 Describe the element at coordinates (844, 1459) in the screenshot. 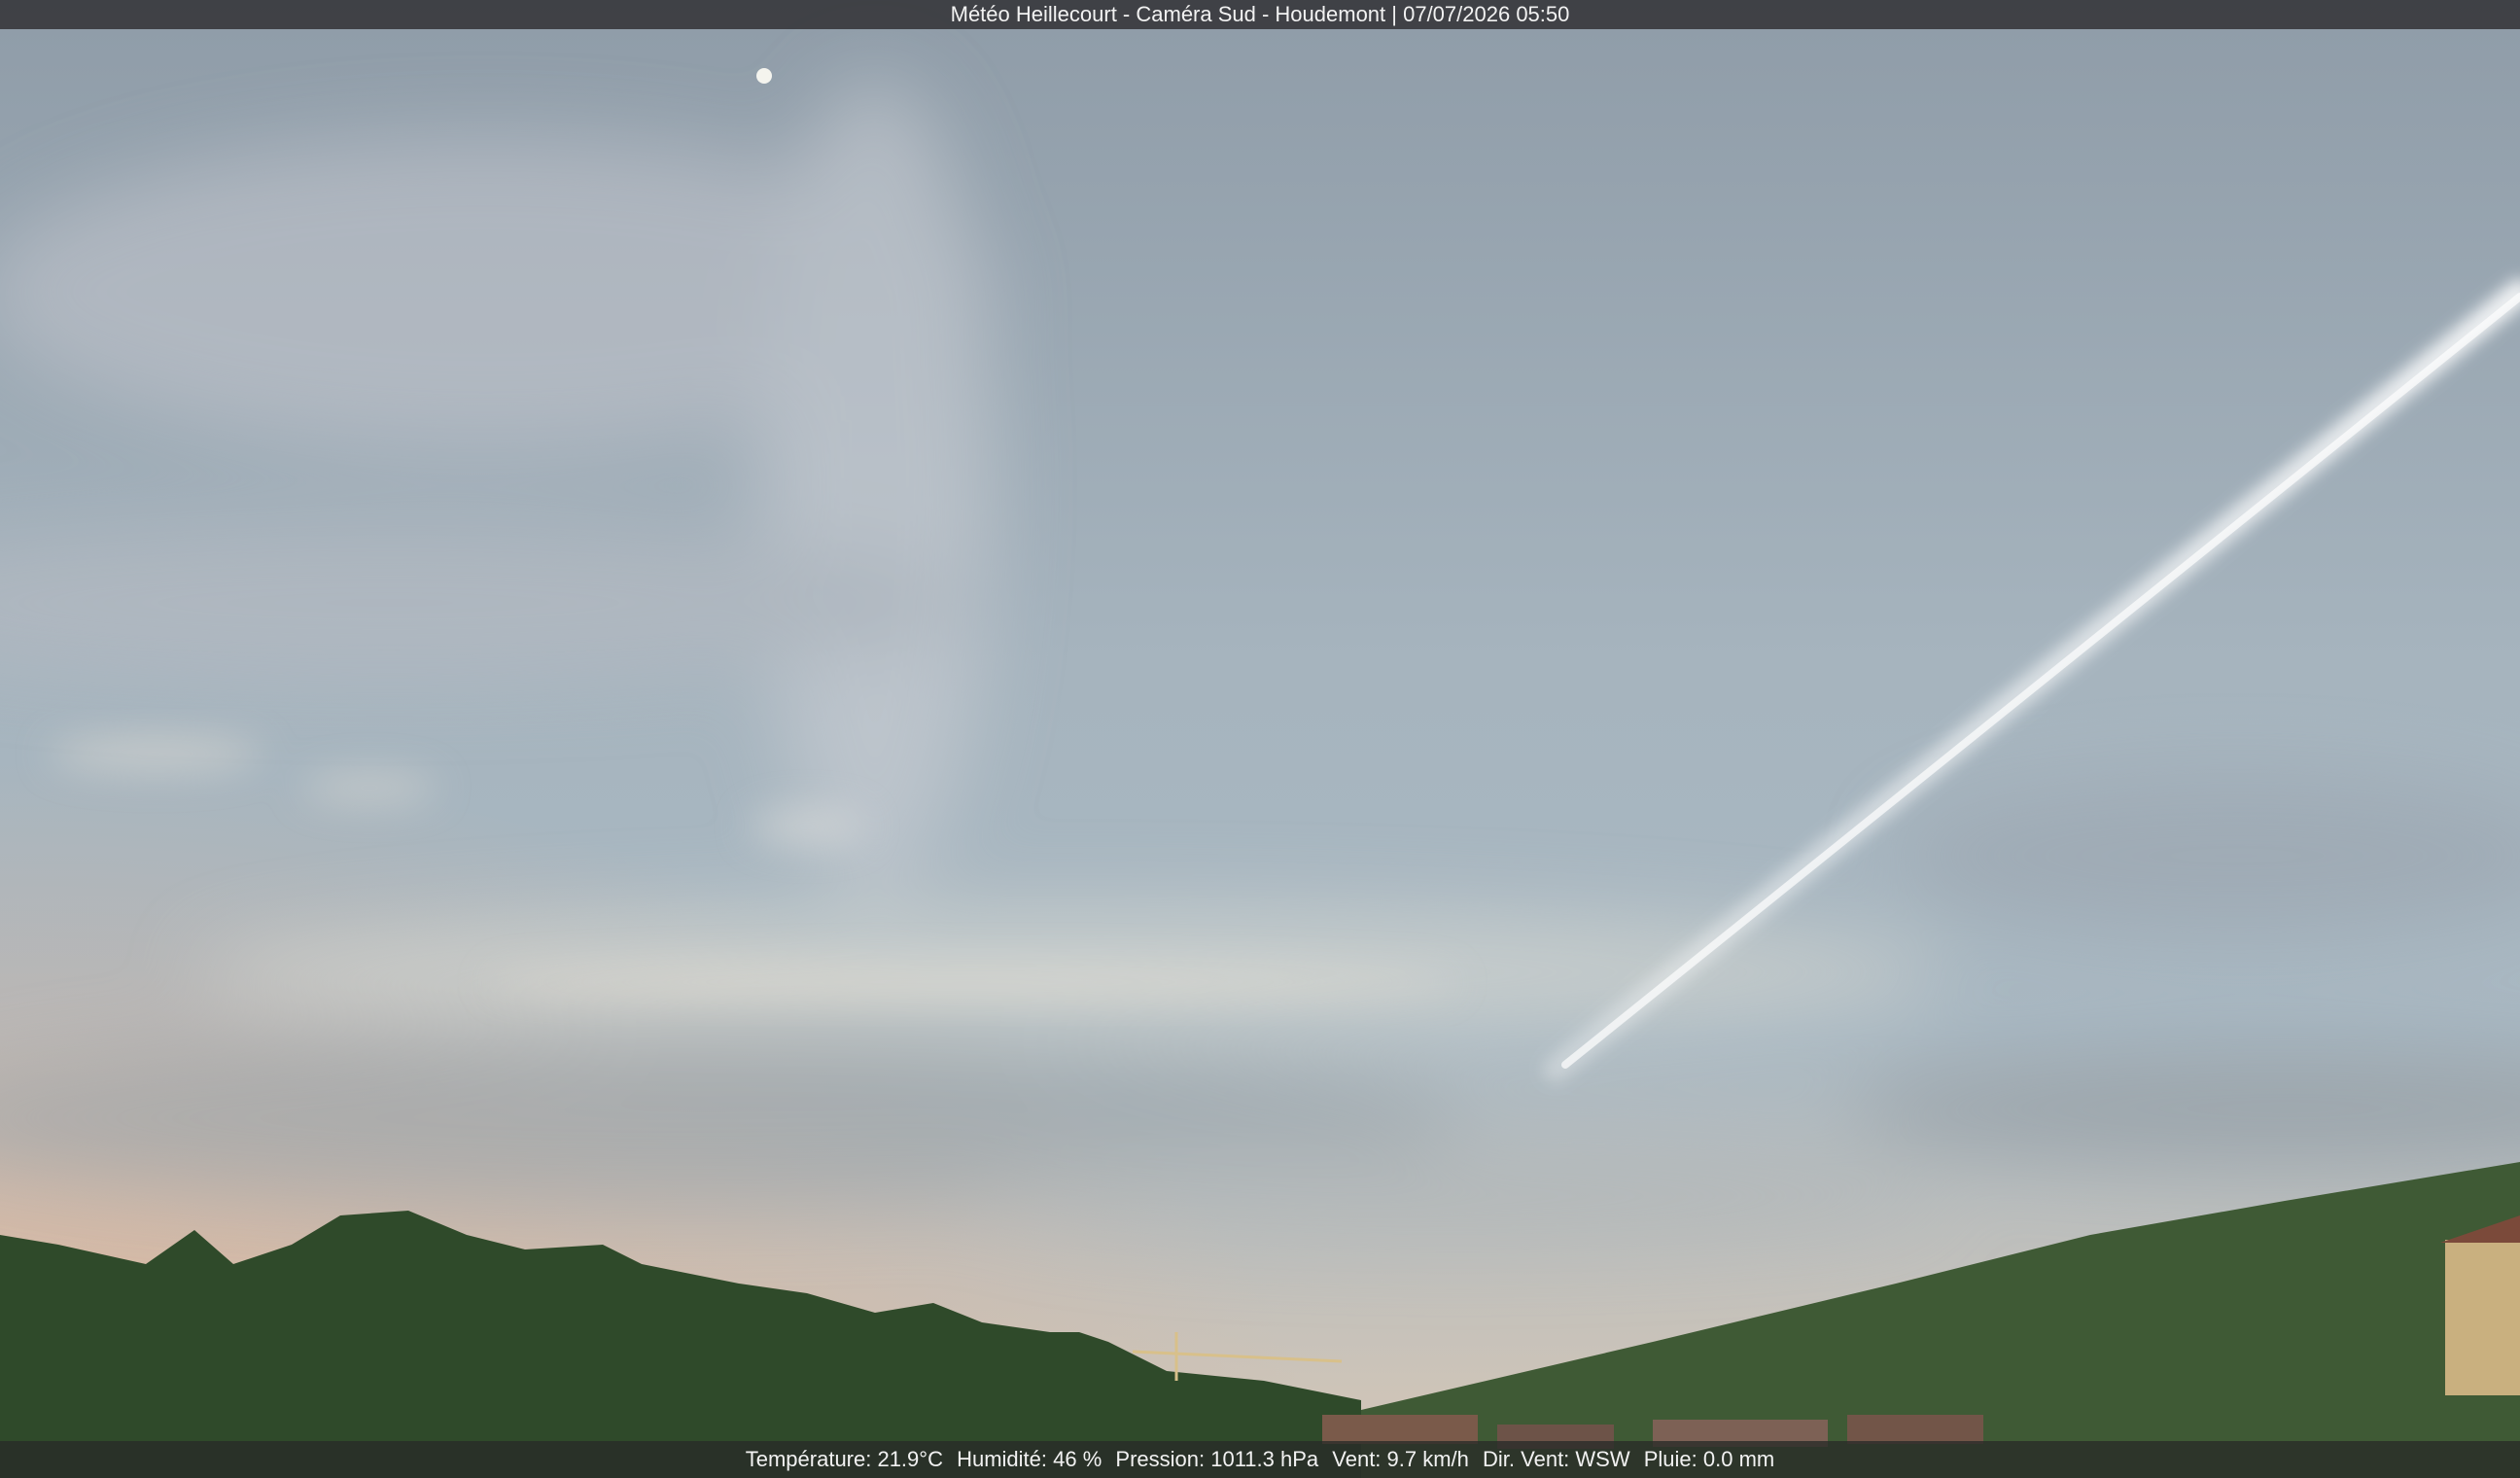

I see `temperature-reading: Température: 21.9°C` at that location.